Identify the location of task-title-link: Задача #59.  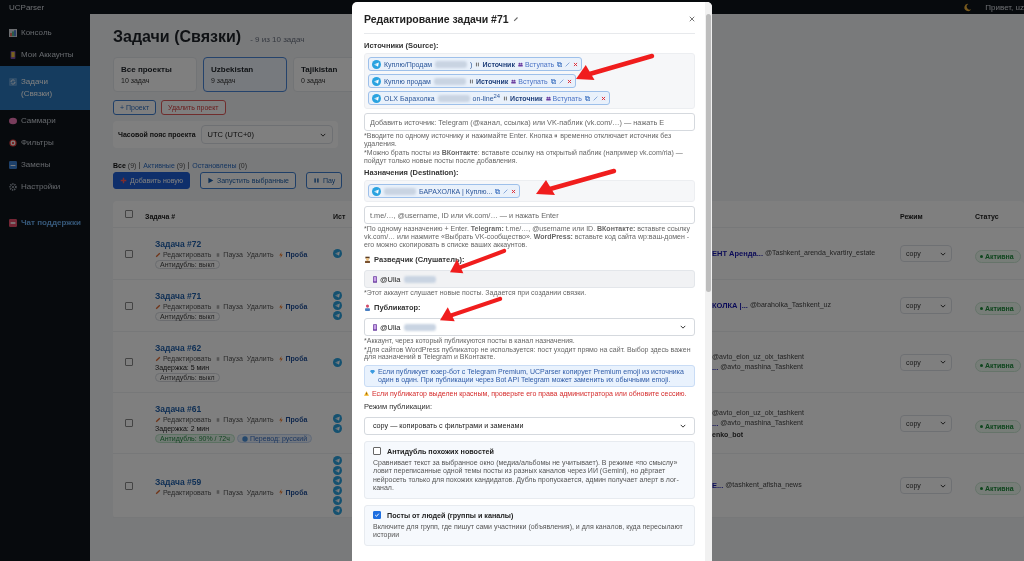
(244, 481).